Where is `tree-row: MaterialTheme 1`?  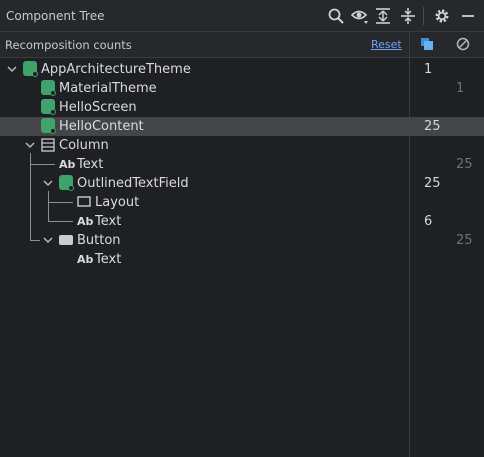 tree-row: MaterialTheme 1 is located at coordinates (242, 88).